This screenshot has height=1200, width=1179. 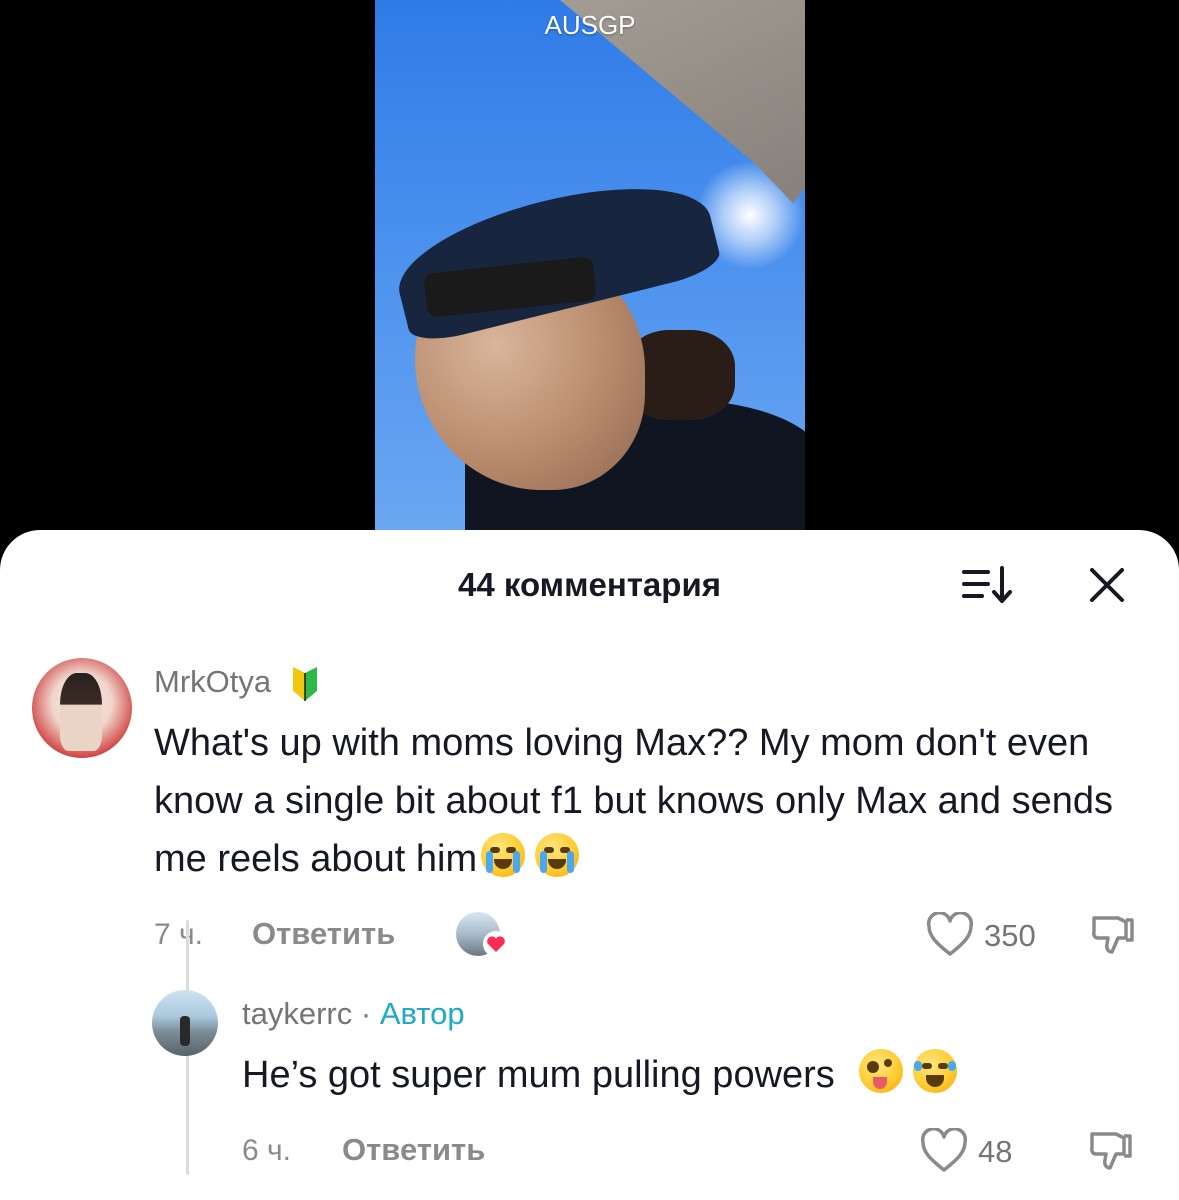 What do you see at coordinates (212, 681) in the screenshot?
I see `username-text: MrkOtya` at bounding box center [212, 681].